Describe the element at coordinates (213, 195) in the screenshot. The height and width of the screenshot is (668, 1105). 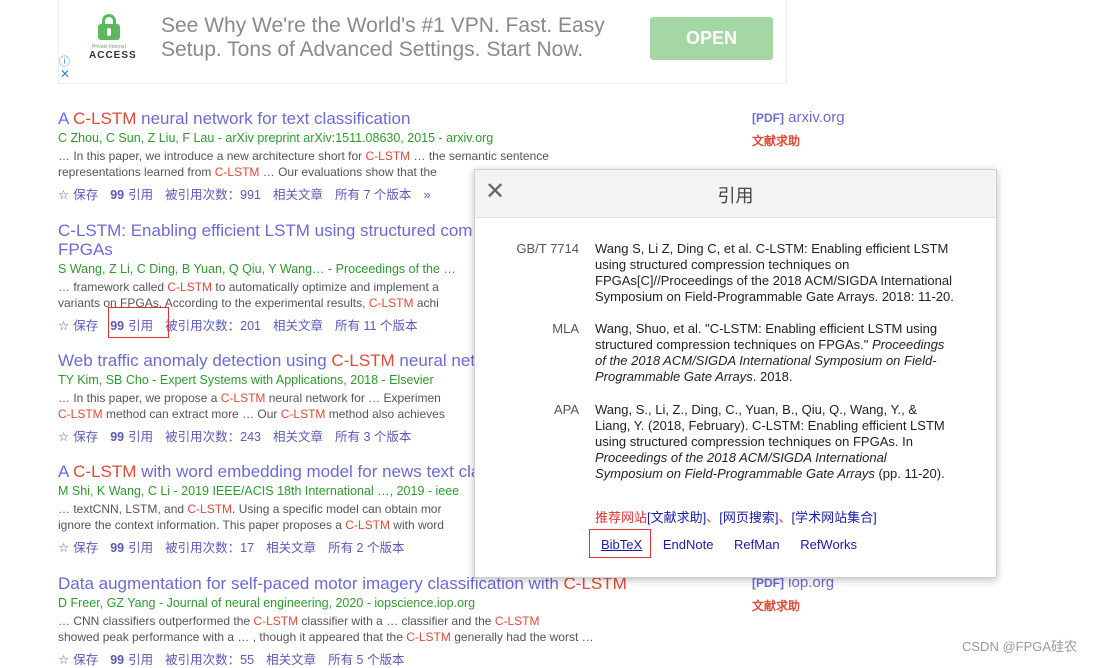
I see `cited-by-link: 被引用次数：991` at that location.